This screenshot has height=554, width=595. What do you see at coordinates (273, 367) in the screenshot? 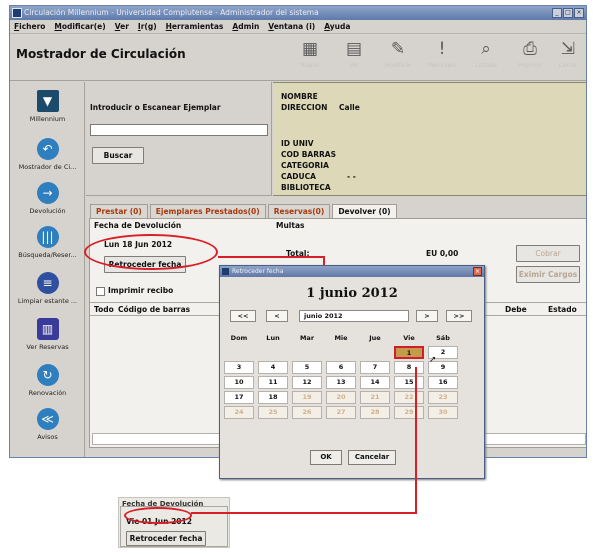
I see `calendar-day-4: 4` at bounding box center [273, 367].